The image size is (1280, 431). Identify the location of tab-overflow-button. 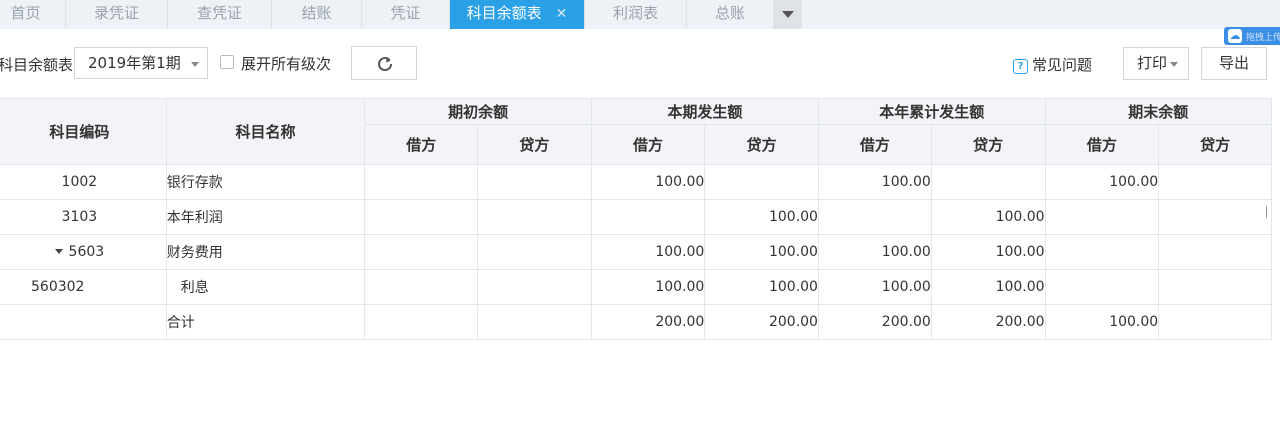
(788, 14).